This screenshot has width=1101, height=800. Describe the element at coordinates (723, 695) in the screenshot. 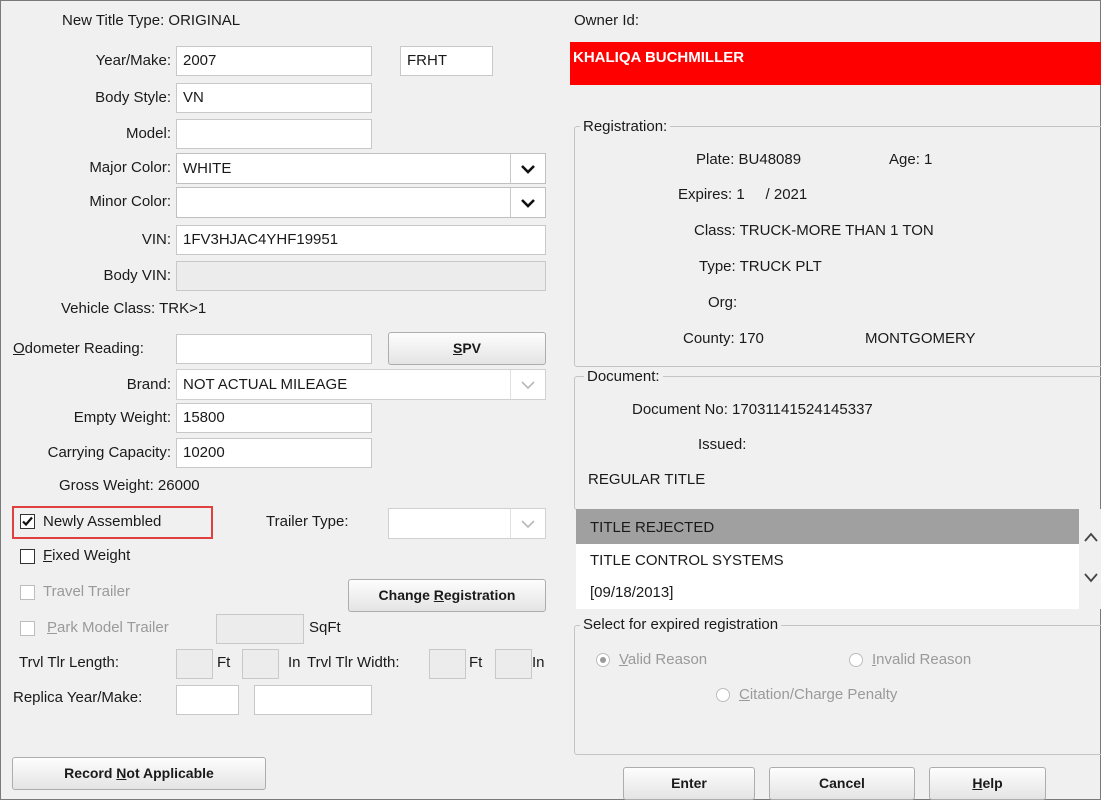

I see `citation-charge-penalty-radio` at that location.